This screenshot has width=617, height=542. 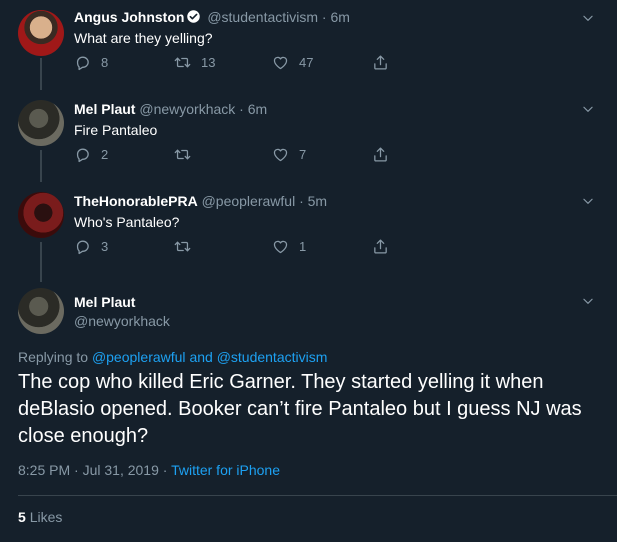 What do you see at coordinates (136, 201) in the screenshot?
I see `display-name: TheHonorablePRA` at bounding box center [136, 201].